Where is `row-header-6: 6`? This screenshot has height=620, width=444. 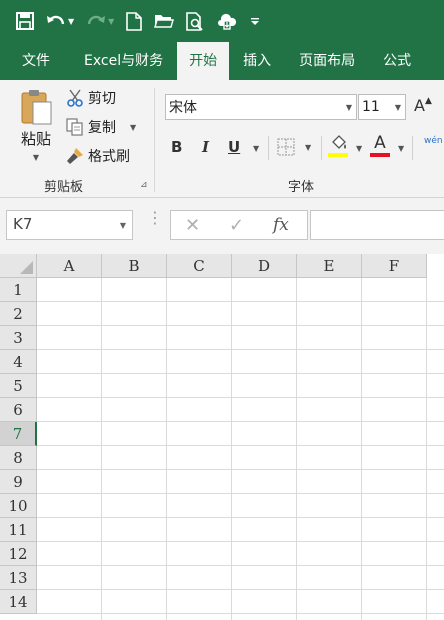
row-header-6: 6 is located at coordinates (18, 410).